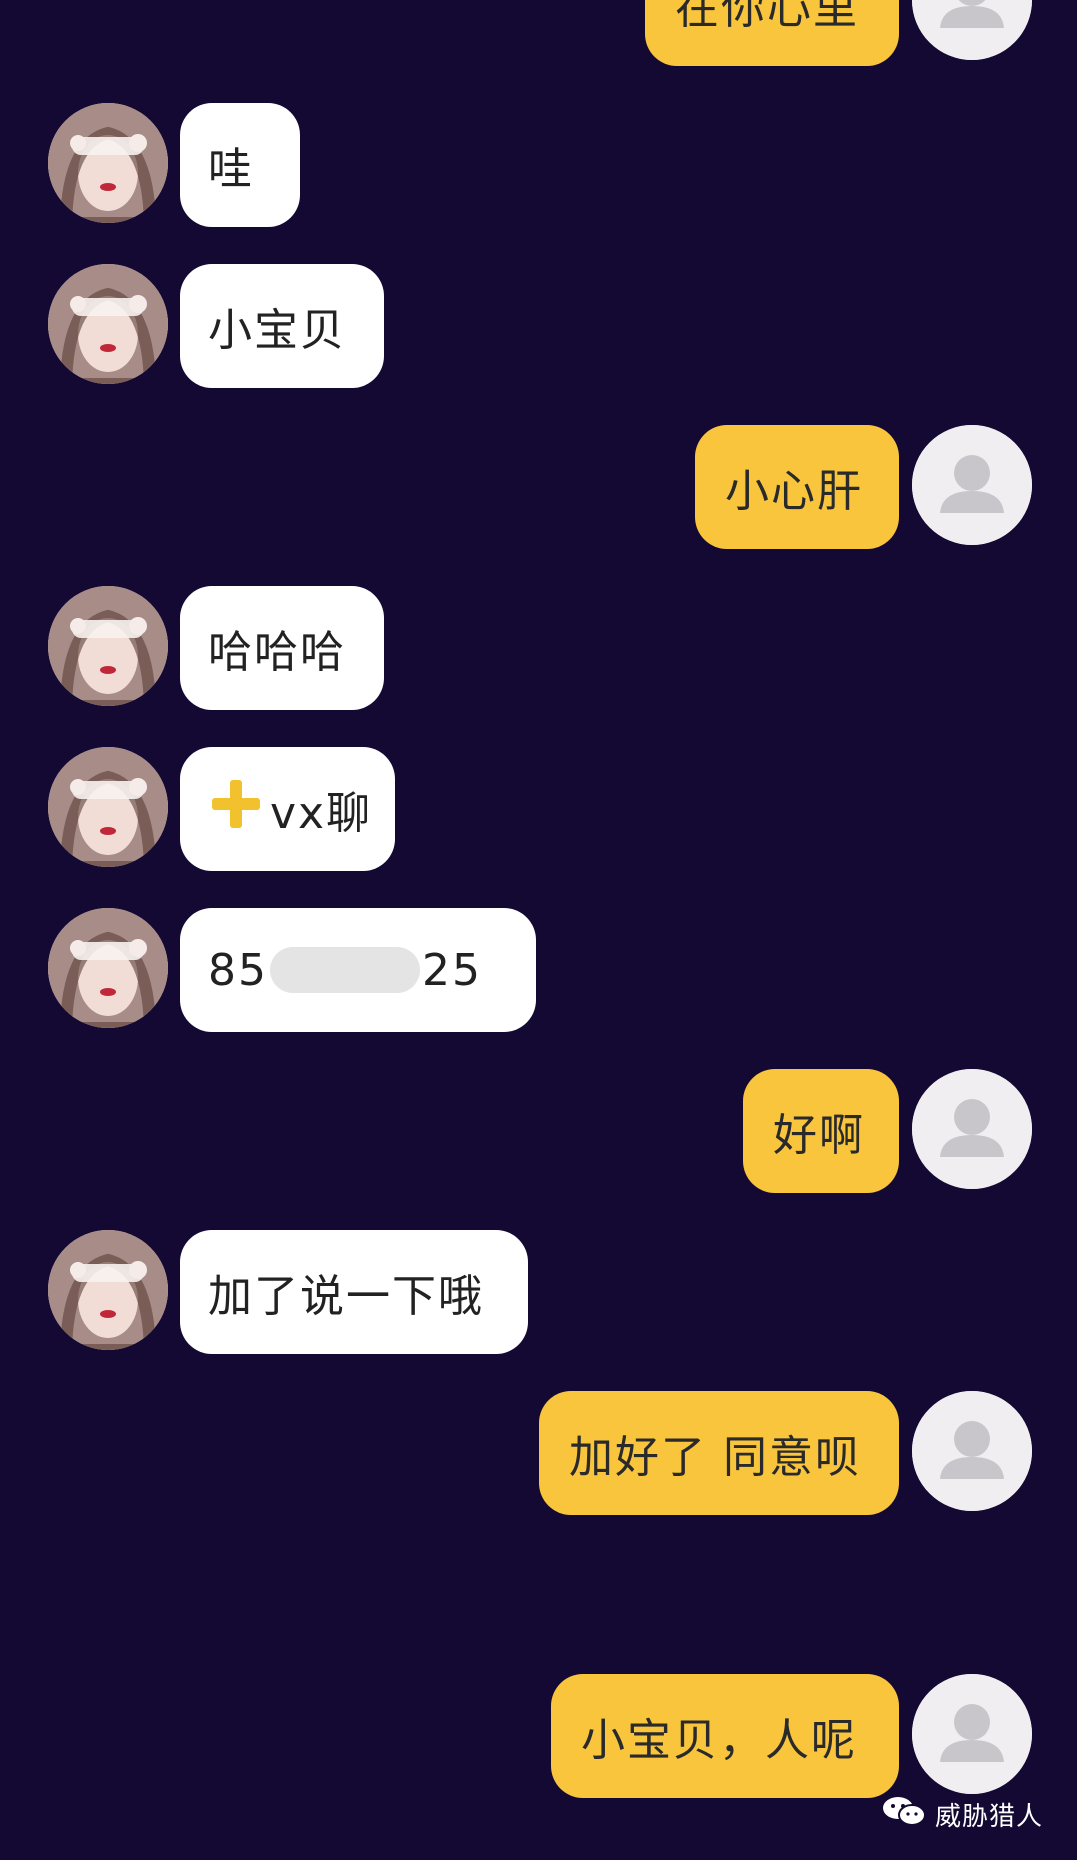  What do you see at coordinates (277, 330) in the screenshot?
I see `message-text: 小宝贝` at bounding box center [277, 330].